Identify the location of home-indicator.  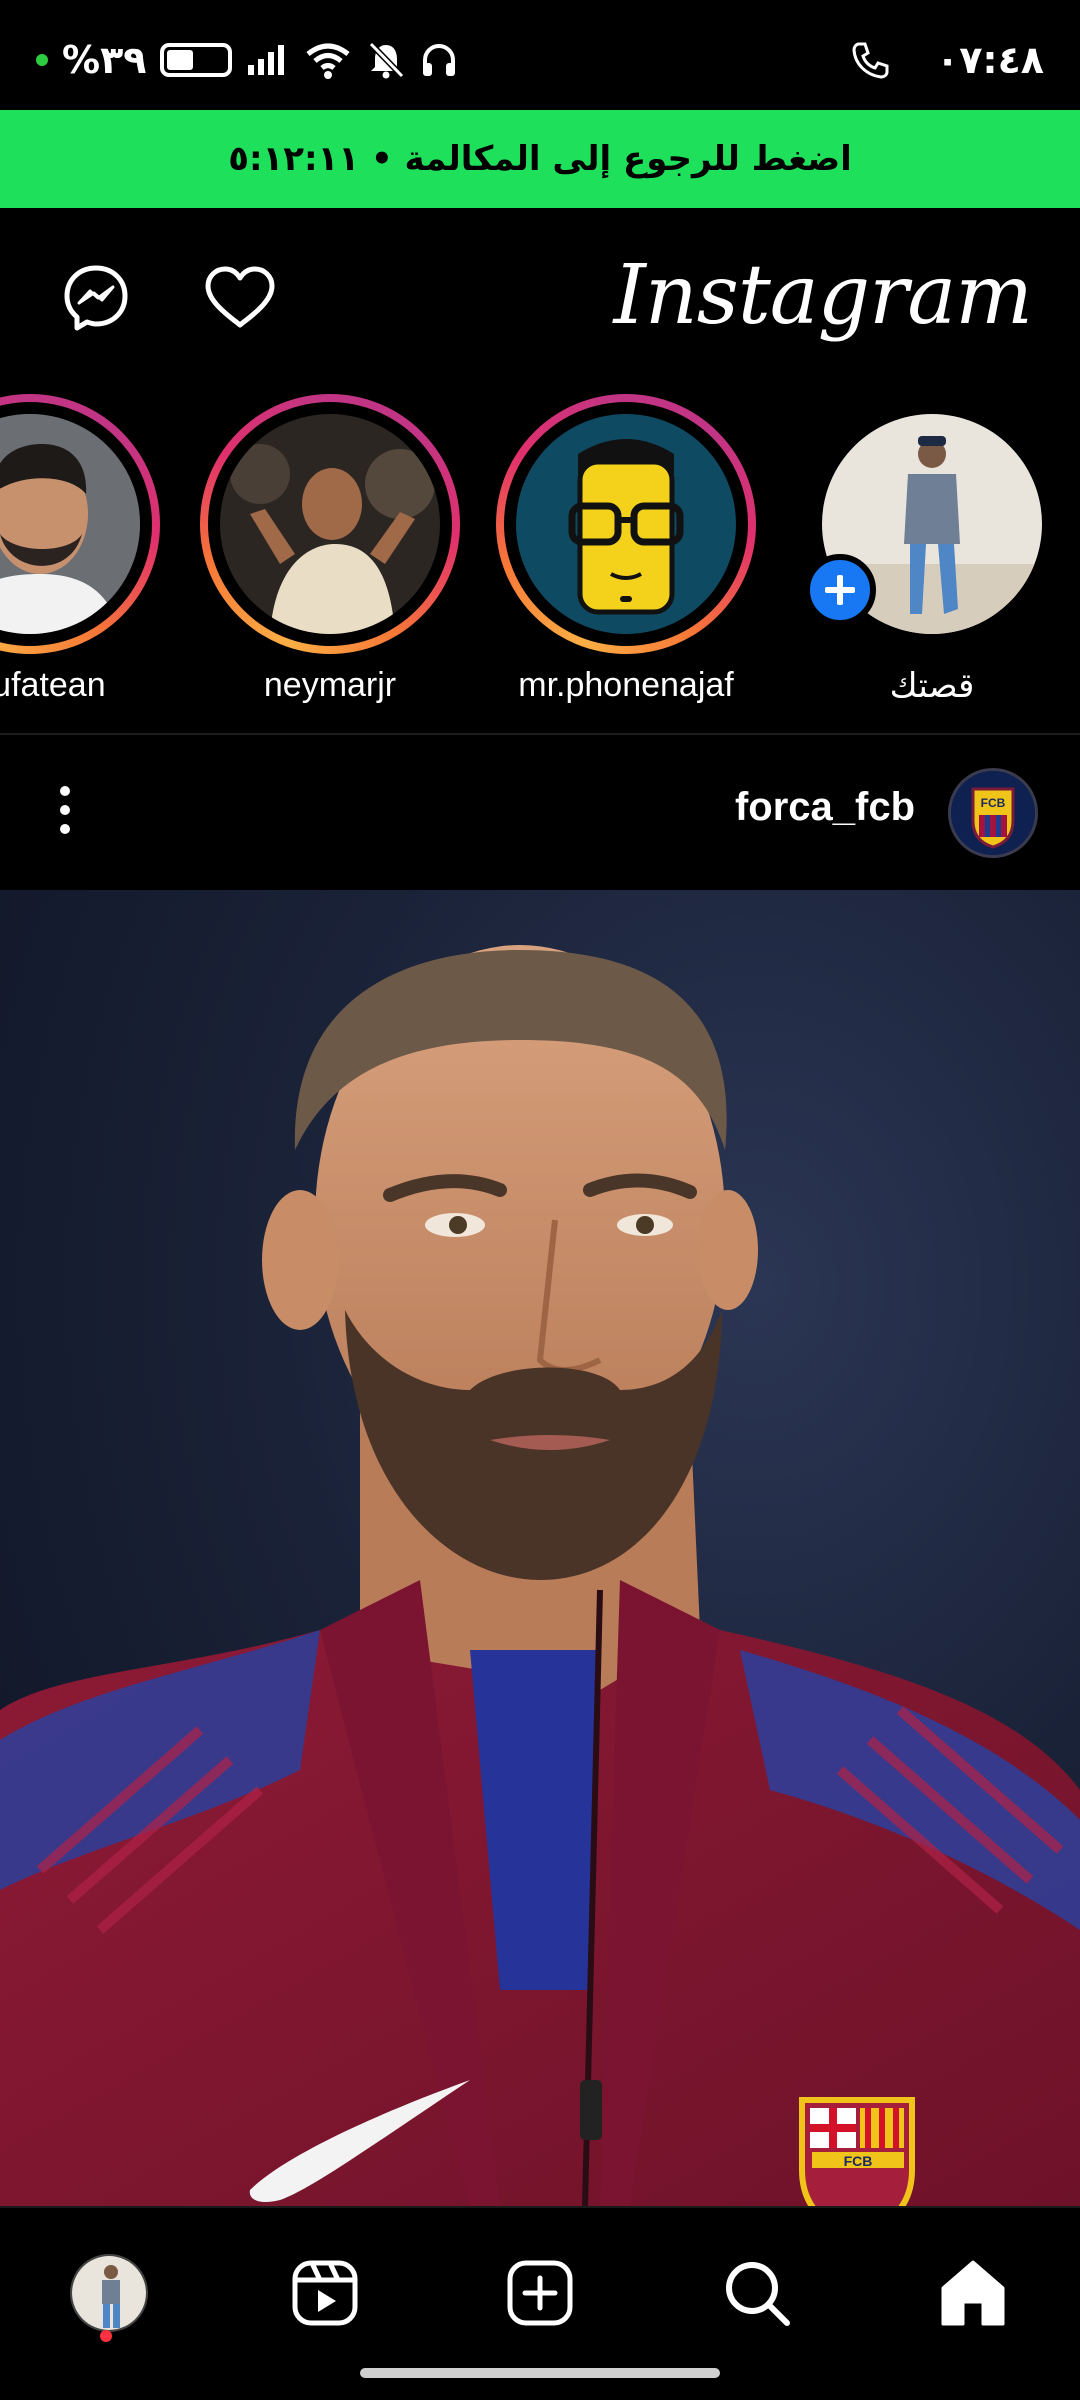
(540, 2373).